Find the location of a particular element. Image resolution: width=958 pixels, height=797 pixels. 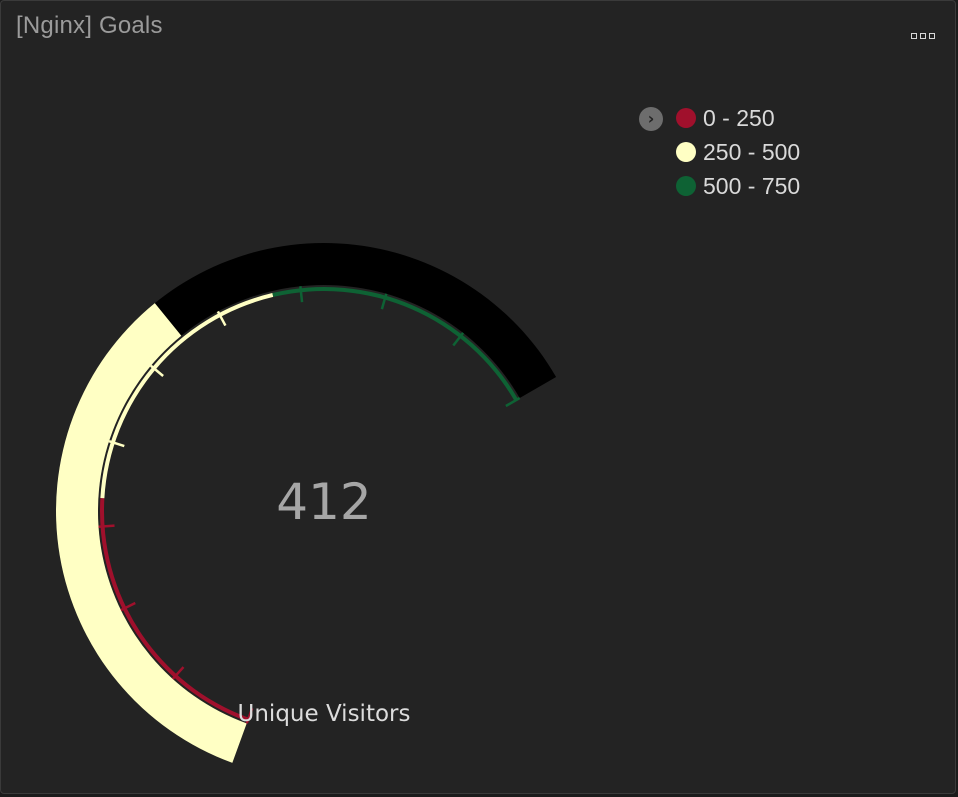

gauge-value: 412 is located at coordinates (323, 502).